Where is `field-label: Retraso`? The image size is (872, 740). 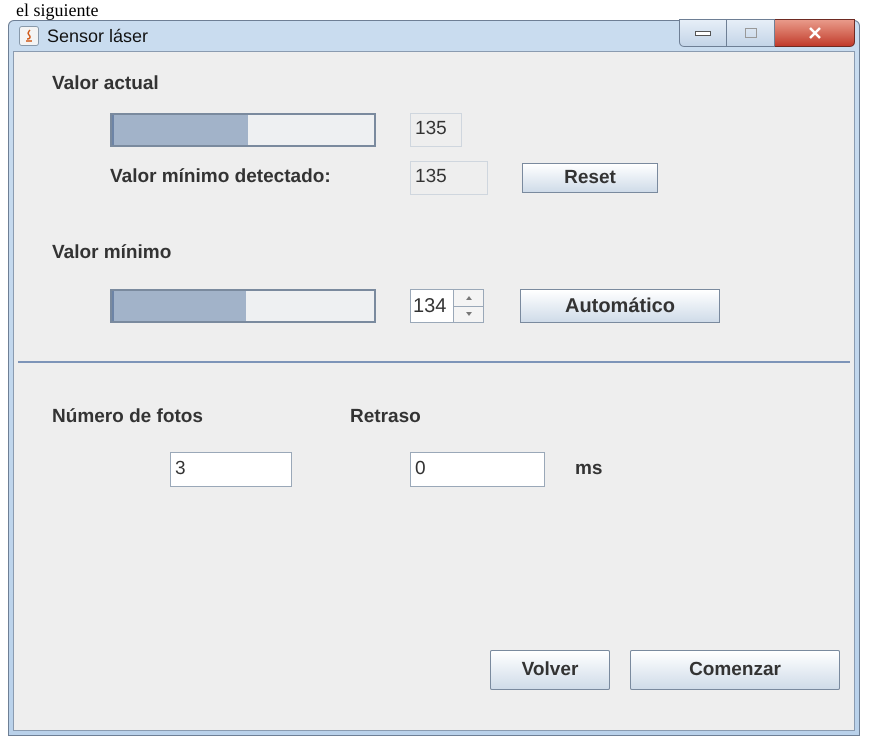
field-label: Retraso is located at coordinates (386, 417).